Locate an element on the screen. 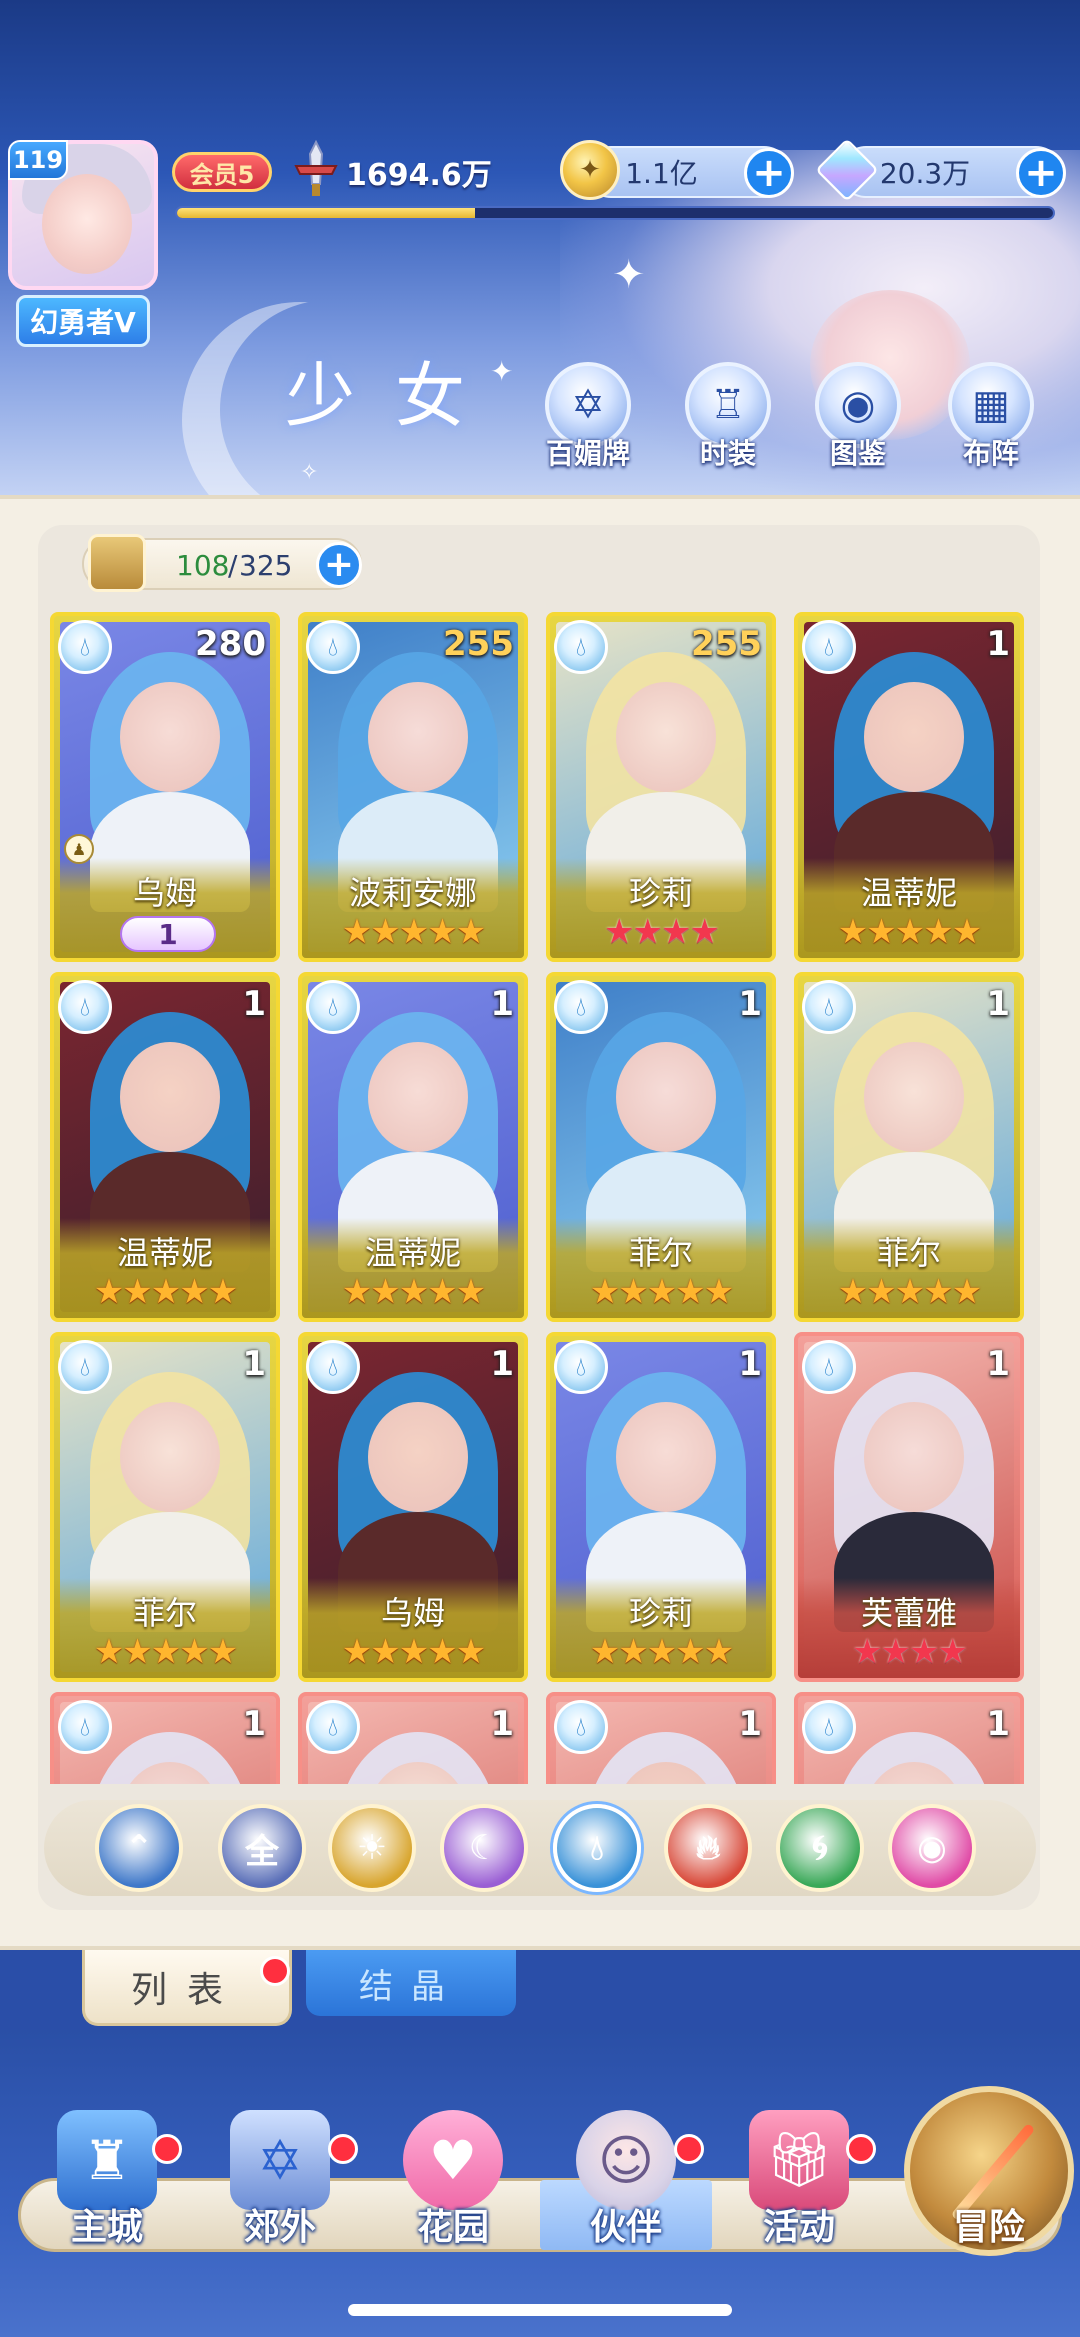 The height and width of the screenshot is (2337, 1080). pink-element-filter: ◉ is located at coordinates (932, 1848).